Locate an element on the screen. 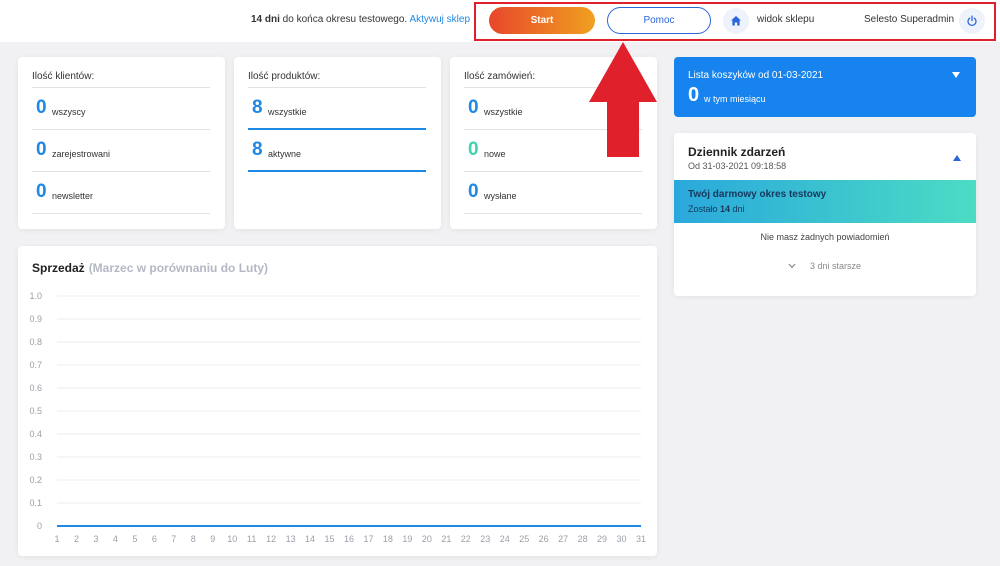 The width and height of the screenshot is (1000, 566). x-tick-label: 4 is located at coordinates (115, 539).